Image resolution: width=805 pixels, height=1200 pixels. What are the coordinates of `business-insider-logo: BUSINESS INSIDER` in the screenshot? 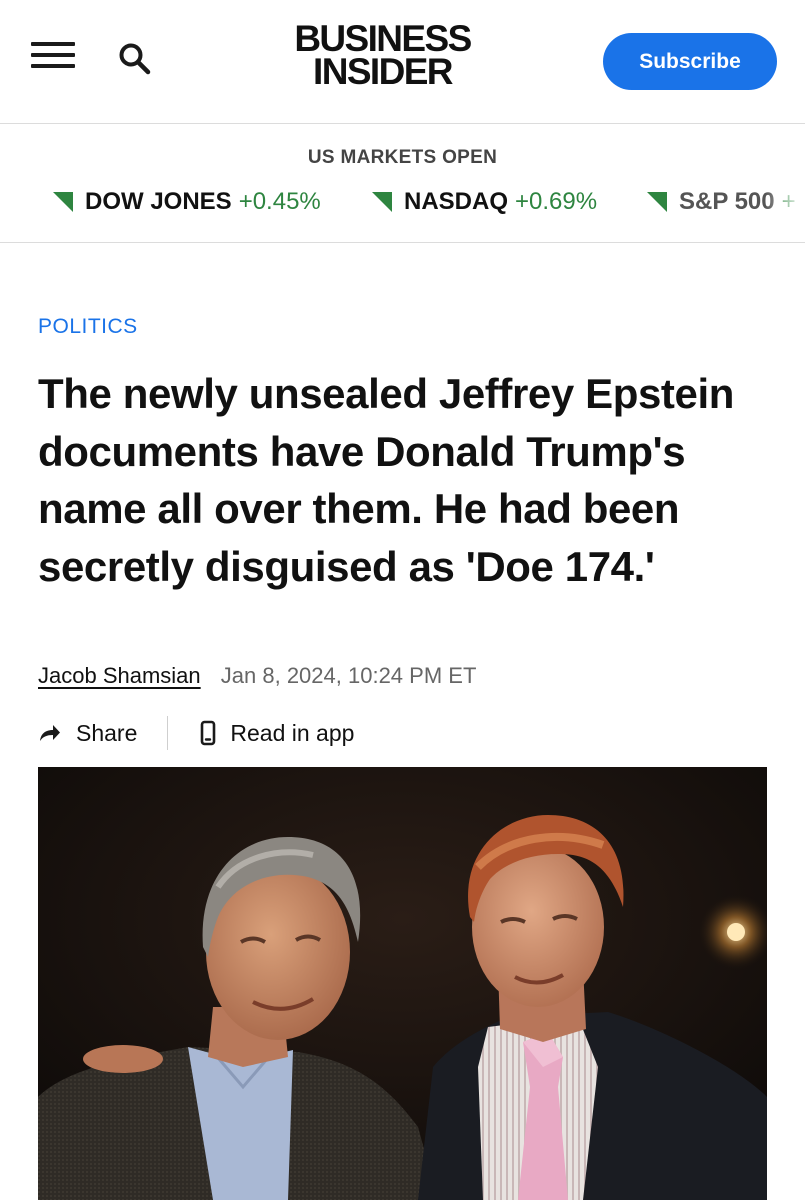 It's located at (382, 57).